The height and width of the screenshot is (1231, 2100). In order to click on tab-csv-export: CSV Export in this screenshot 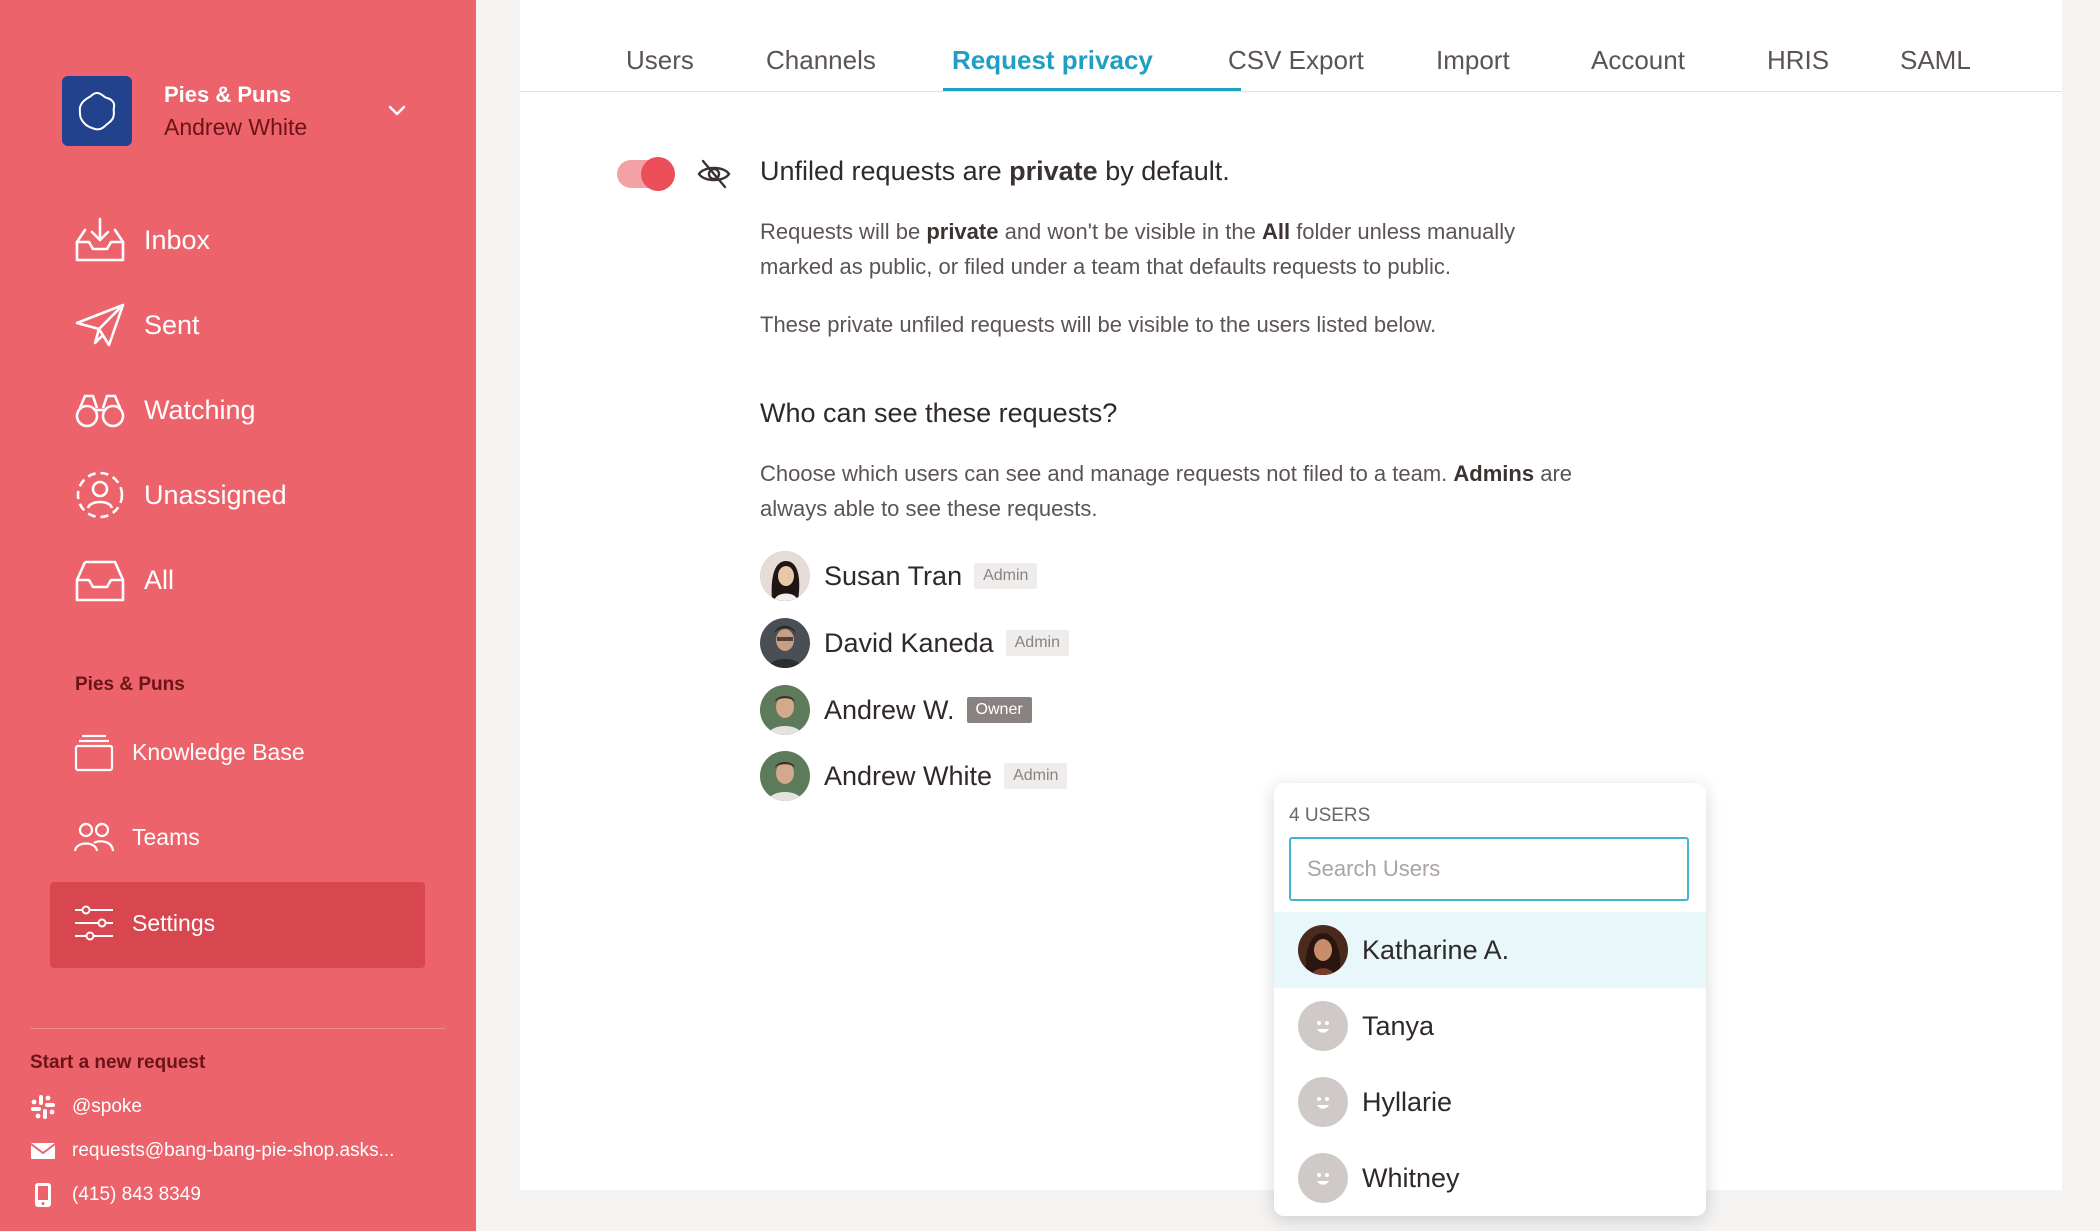, I will do `click(1296, 60)`.